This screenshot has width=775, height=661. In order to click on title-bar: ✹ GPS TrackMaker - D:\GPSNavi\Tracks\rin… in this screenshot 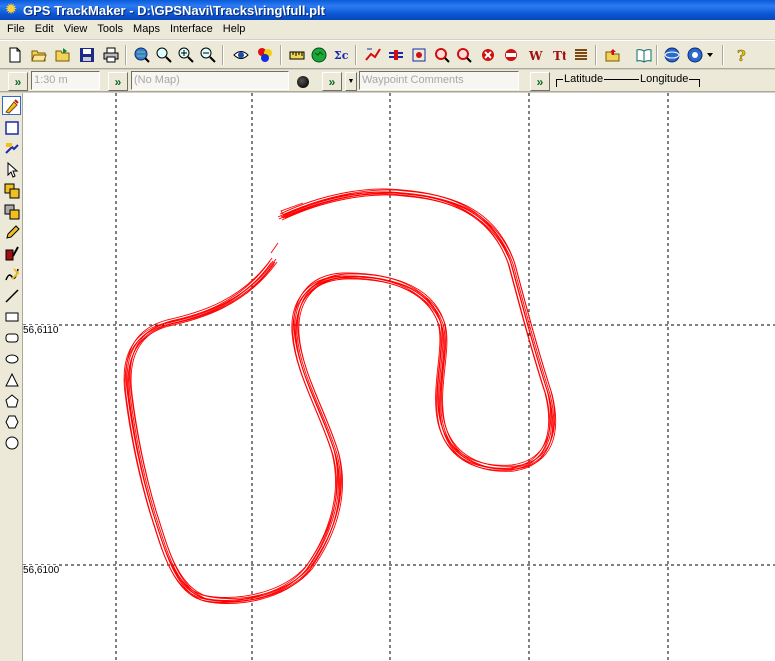, I will do `click(387, 10)`.